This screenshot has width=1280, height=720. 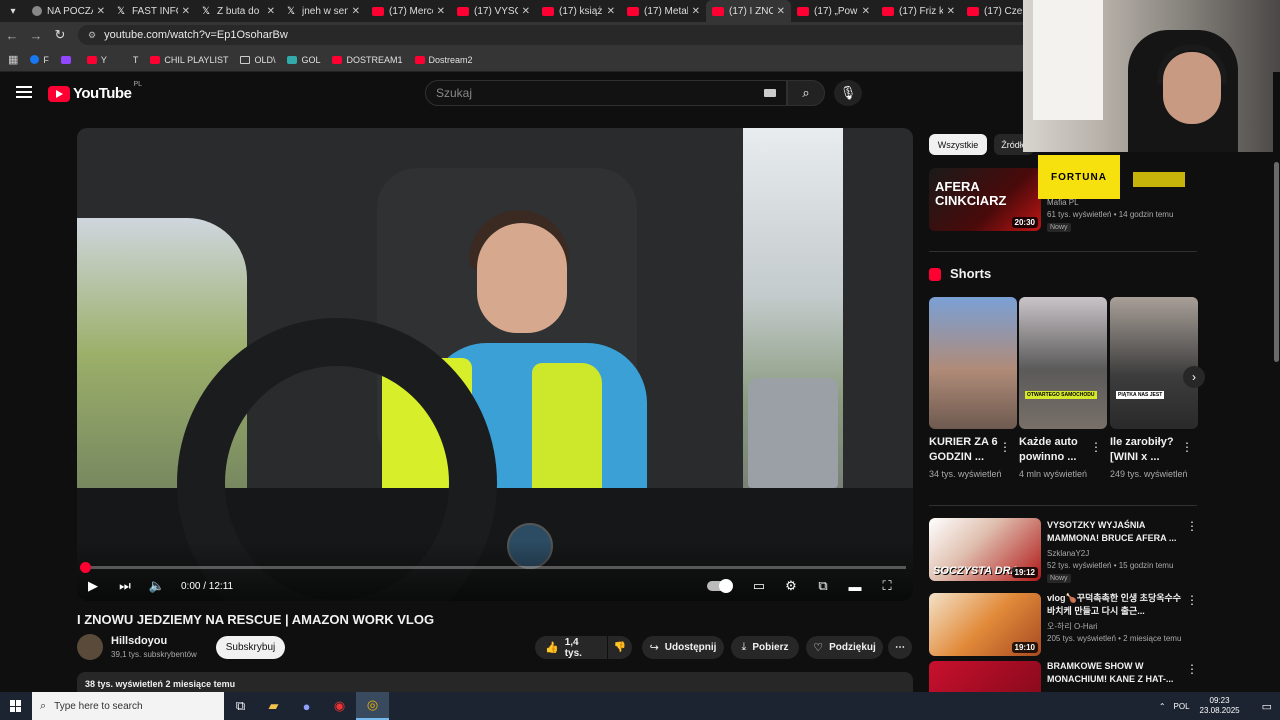 What do you see at coordinates (973, 363) in the screenshot?
I see `short-thumbnail` at bounding box center [973, 363].